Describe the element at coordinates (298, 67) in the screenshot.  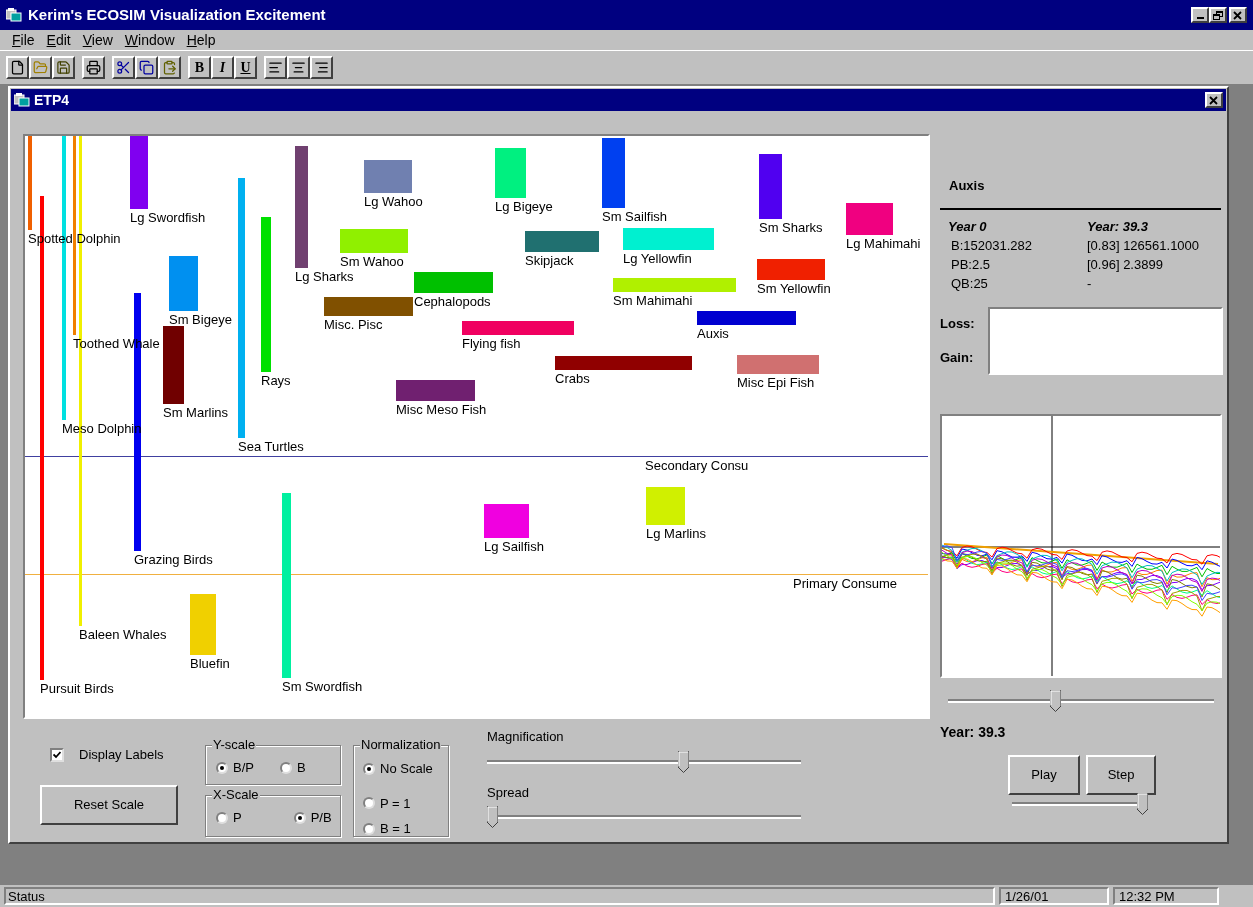
I see `align-center-icon` at that location.